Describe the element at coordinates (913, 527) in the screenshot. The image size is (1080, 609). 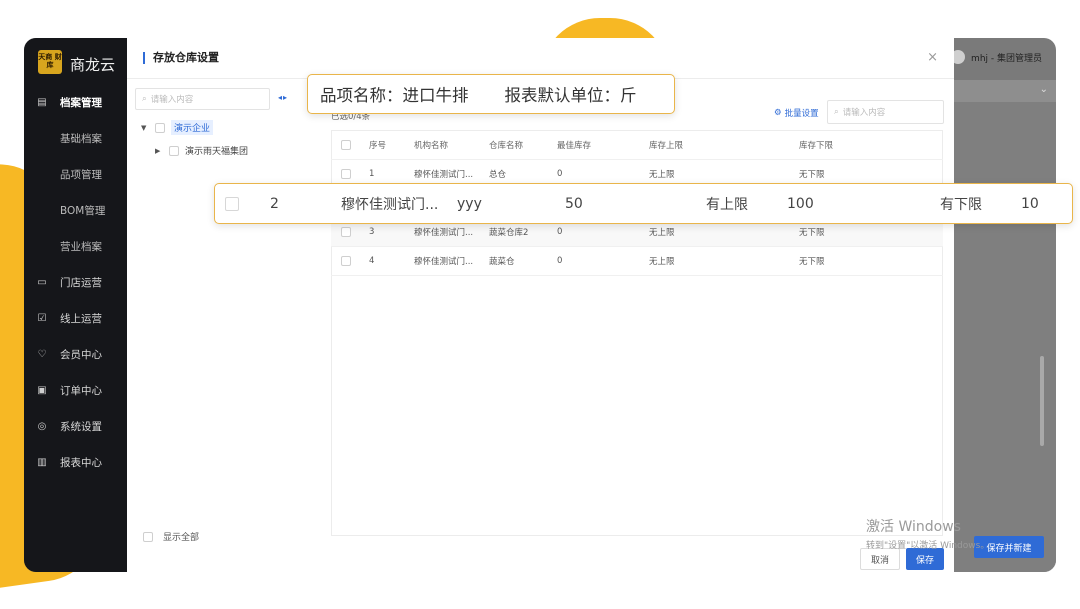
I see `watermark-line1: 激活 Windows` at that location.